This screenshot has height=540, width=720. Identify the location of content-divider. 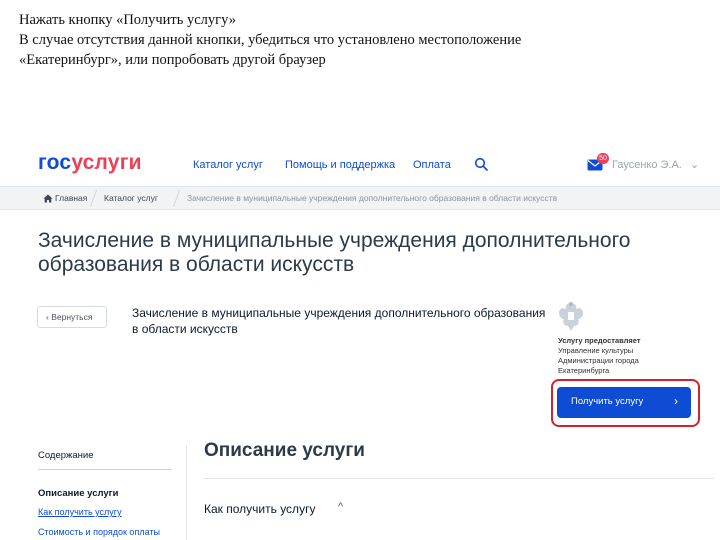
(186, 492).